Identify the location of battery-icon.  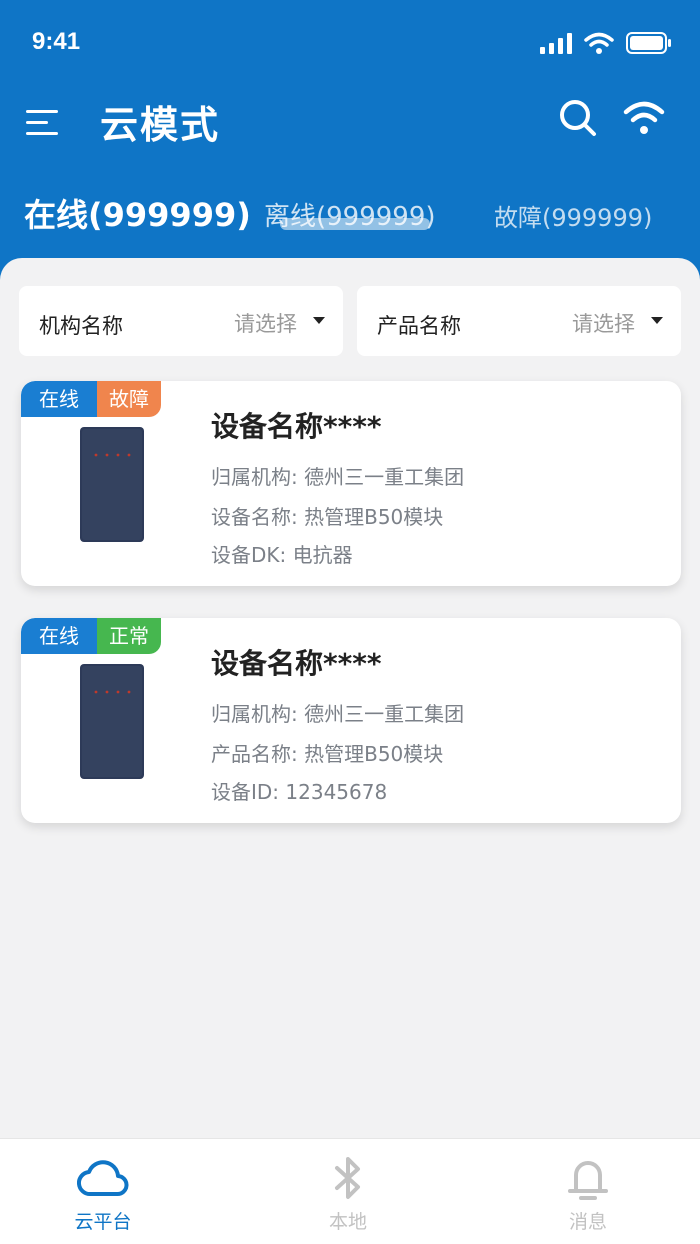
(648, 43).